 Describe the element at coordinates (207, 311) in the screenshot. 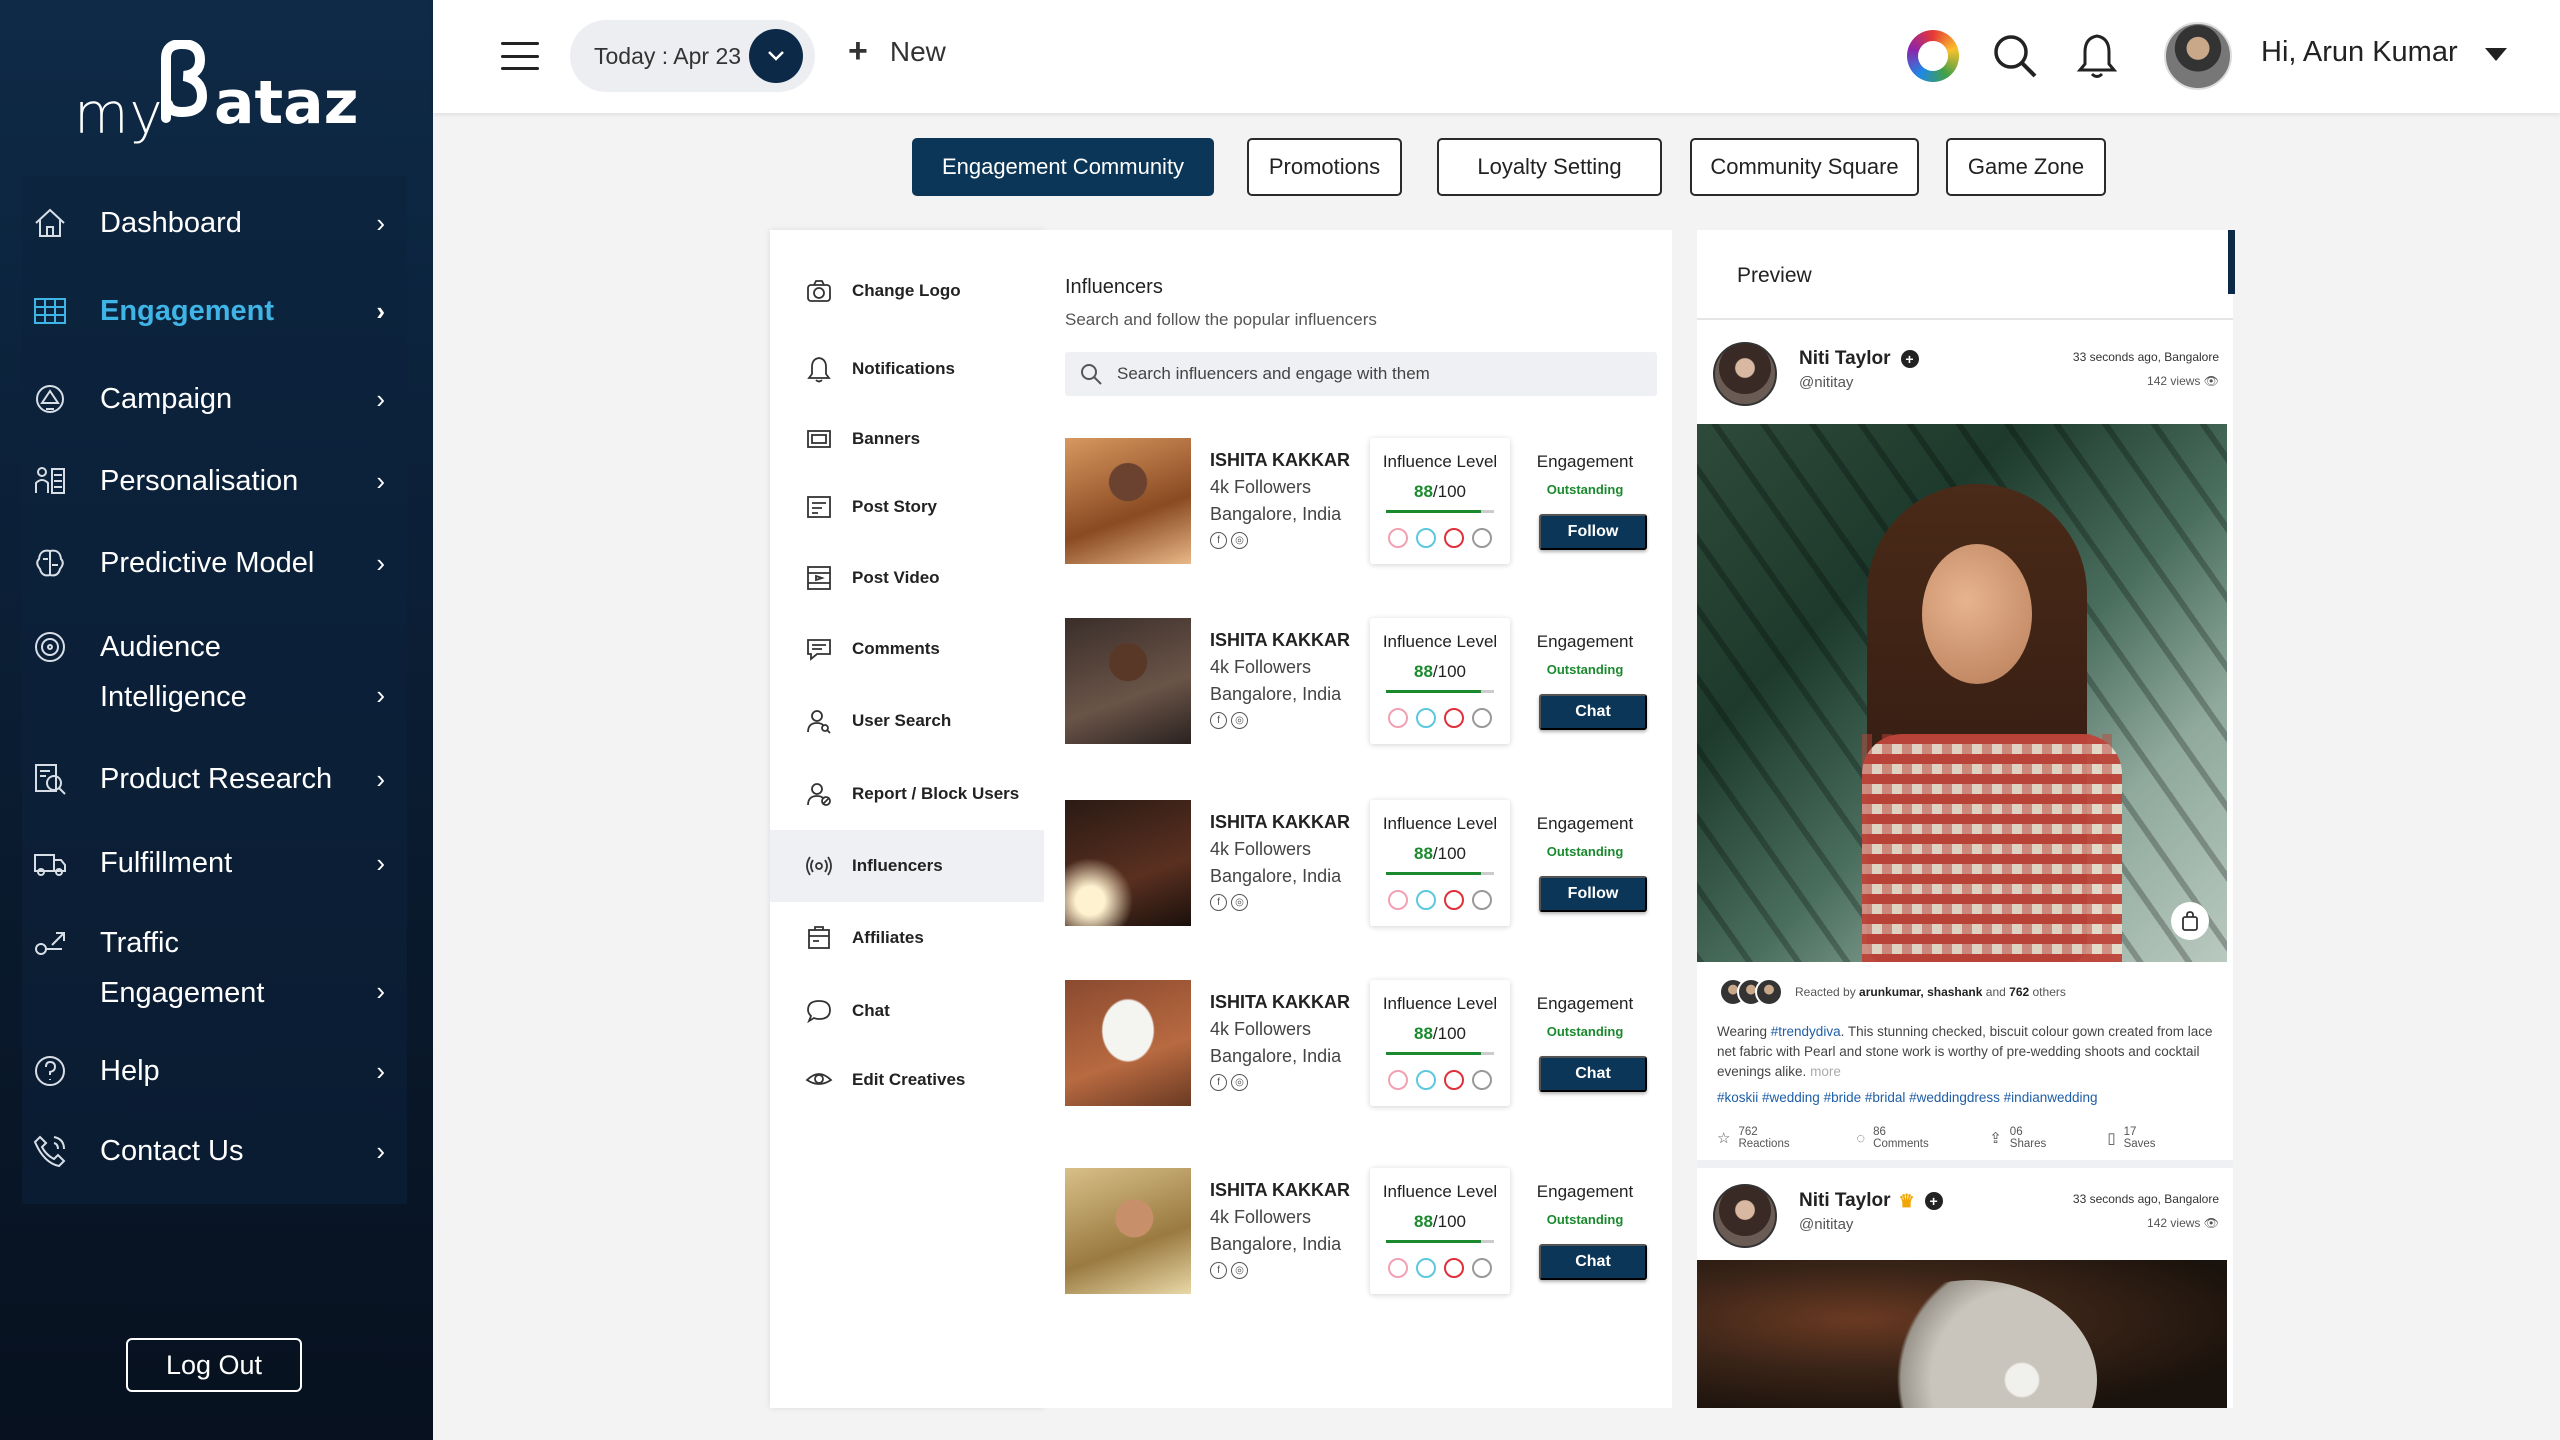

I see `sidebar-item-engagement: Engagement ›` at that location.